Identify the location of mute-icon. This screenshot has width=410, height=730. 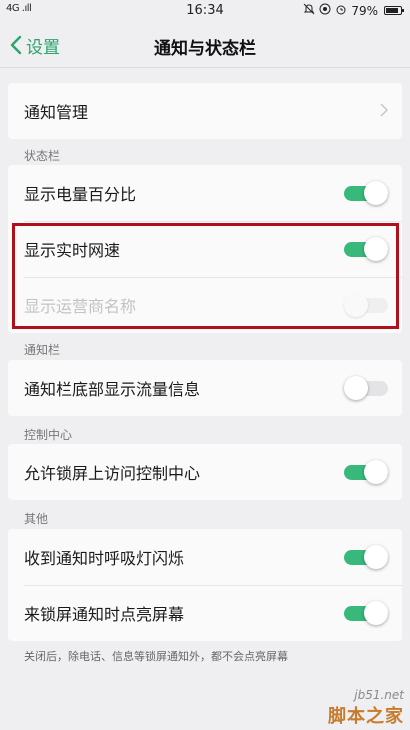
(309, 10).